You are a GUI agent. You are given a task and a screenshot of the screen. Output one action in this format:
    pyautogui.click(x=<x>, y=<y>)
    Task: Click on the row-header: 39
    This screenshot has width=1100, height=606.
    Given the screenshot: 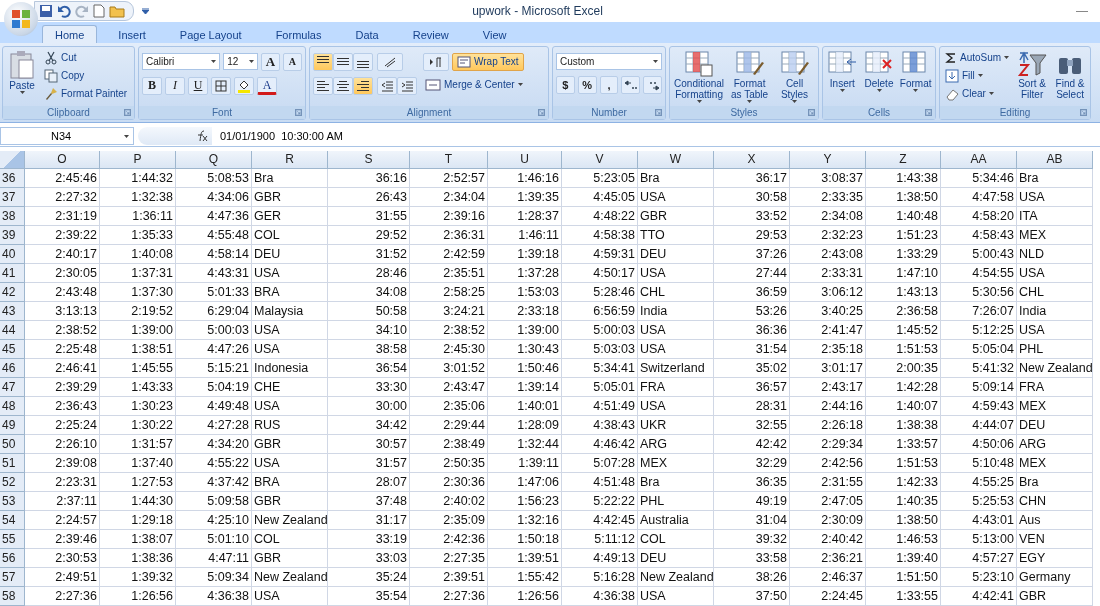 What is the action you would take?
    pyautogui.click(x=12, y=235)
    